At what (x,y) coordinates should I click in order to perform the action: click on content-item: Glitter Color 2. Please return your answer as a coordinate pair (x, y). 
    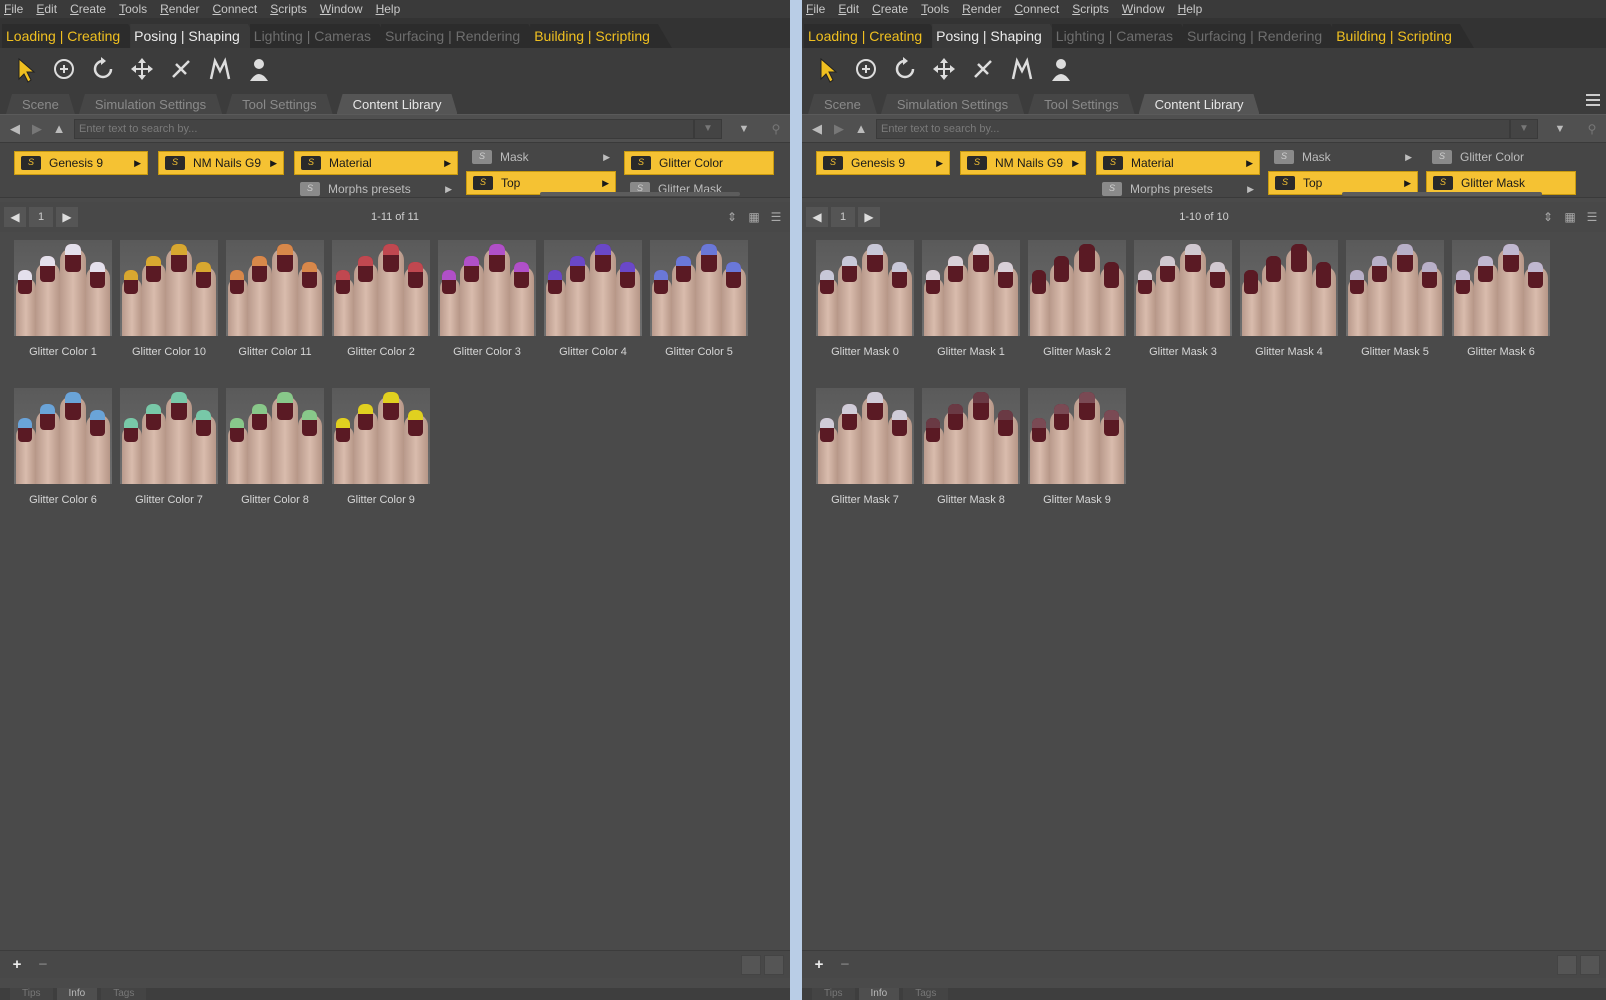
    Looking at the image, I should click on (381, 314).